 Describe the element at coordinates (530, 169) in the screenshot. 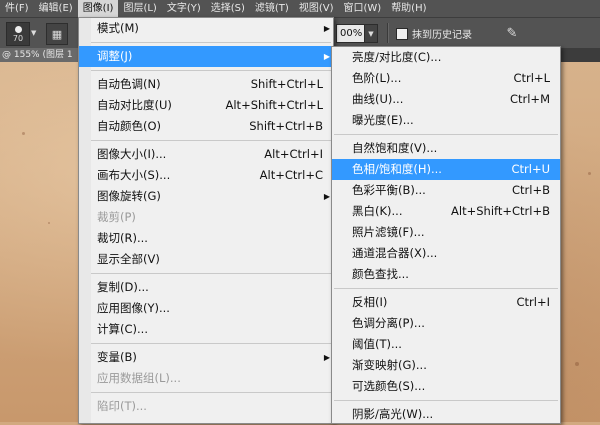

I see `menu-item-shortcut: Ctrl+U` at that location.